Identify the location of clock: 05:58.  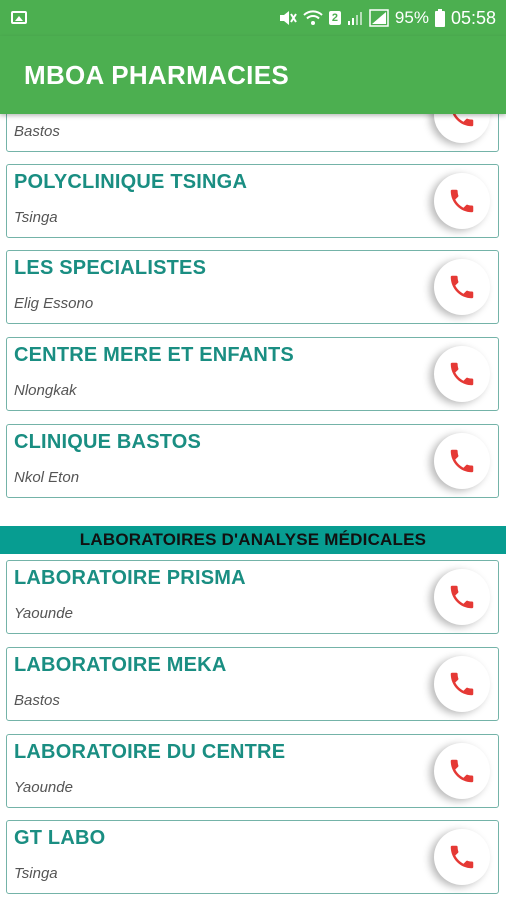
(473, 17).